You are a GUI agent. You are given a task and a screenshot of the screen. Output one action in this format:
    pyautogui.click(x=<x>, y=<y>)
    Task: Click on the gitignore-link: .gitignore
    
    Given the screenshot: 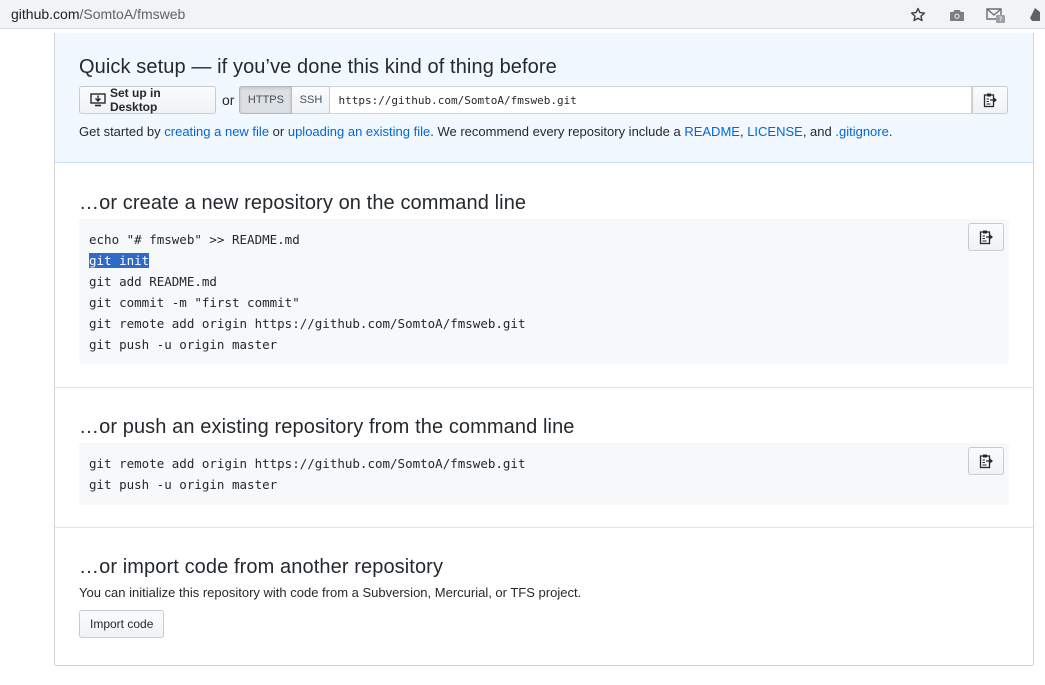 What is the action you would take?
    pyautogui.click(x=861, y=131)
    